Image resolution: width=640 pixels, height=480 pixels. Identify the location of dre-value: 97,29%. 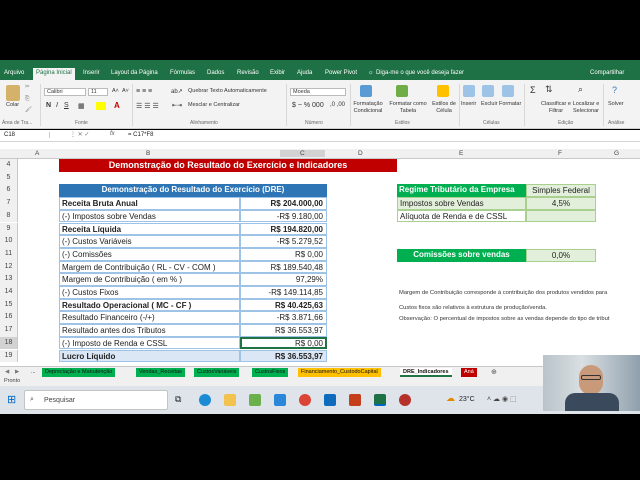
(283, 279).